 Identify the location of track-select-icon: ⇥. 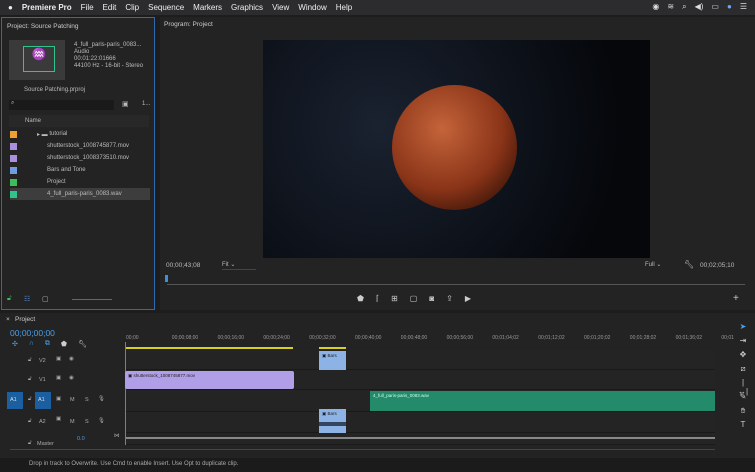
(743, 340).